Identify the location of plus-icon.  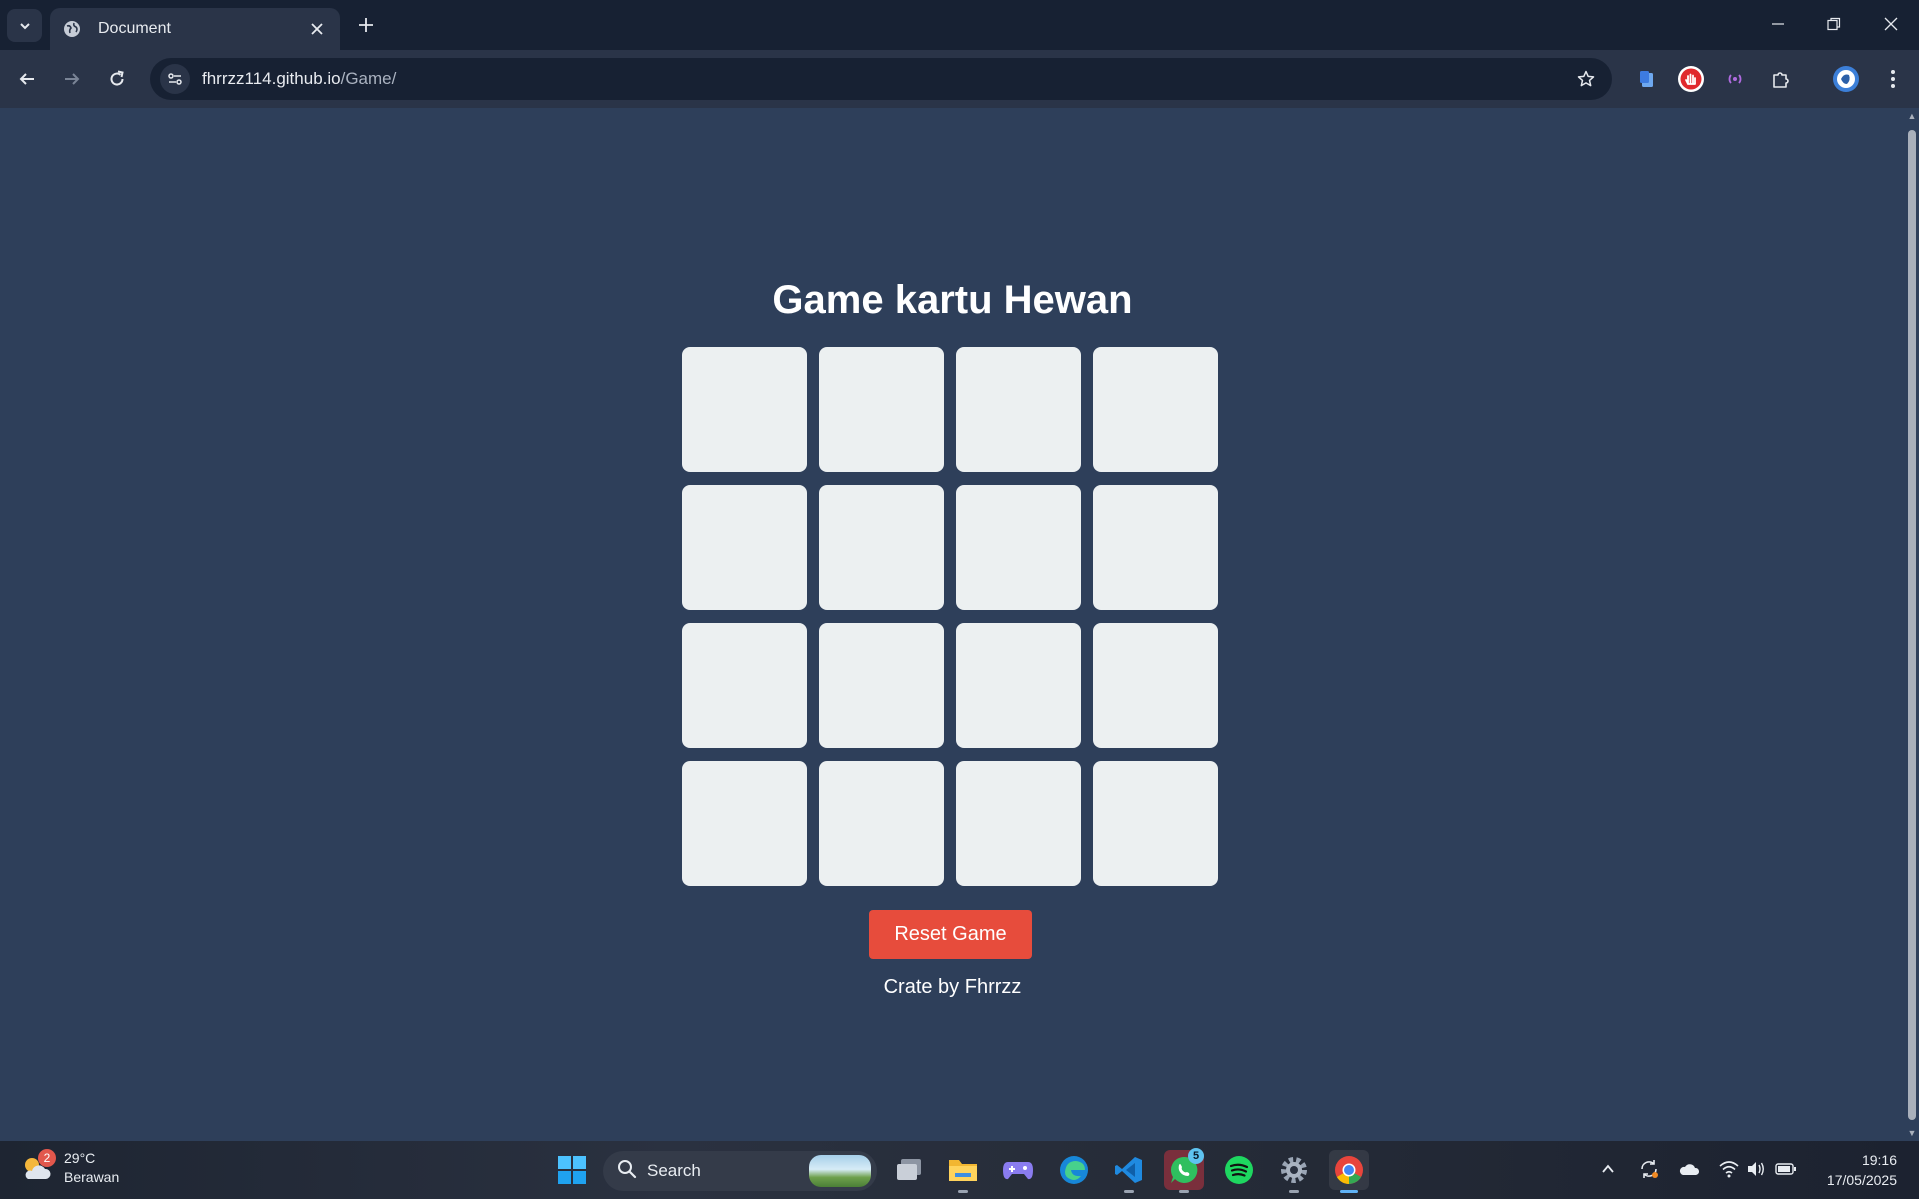
(366, 25).